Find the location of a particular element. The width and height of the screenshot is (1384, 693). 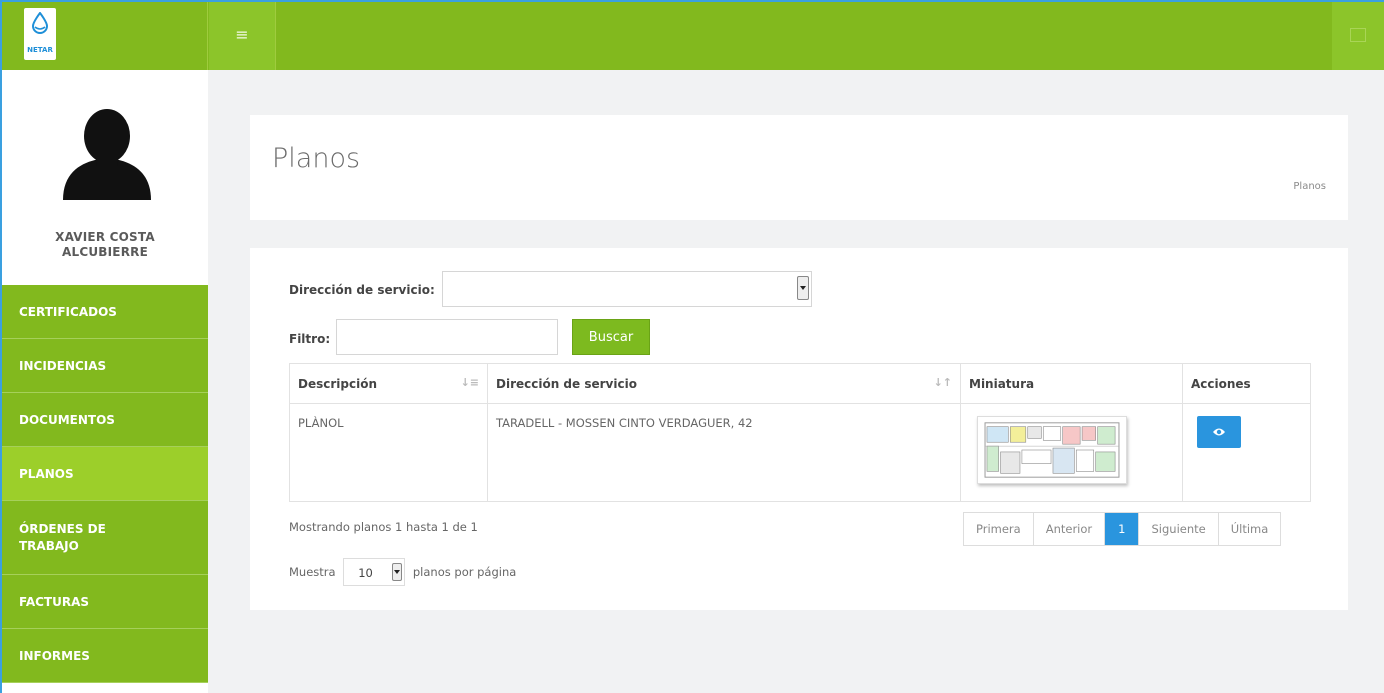

eye-icon is located at coordinates (1219, 432).